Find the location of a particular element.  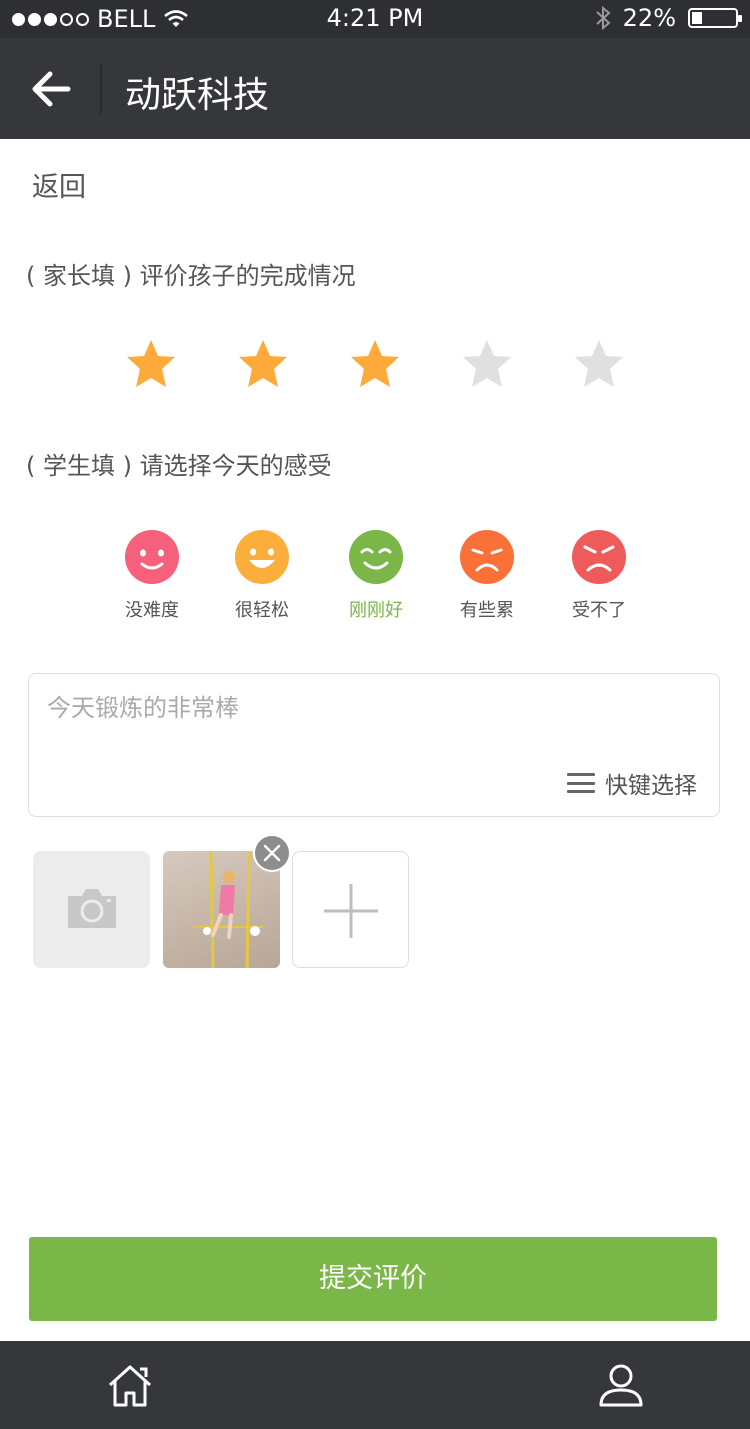

battery-percent: 22% is located at coordinates (649, 18).